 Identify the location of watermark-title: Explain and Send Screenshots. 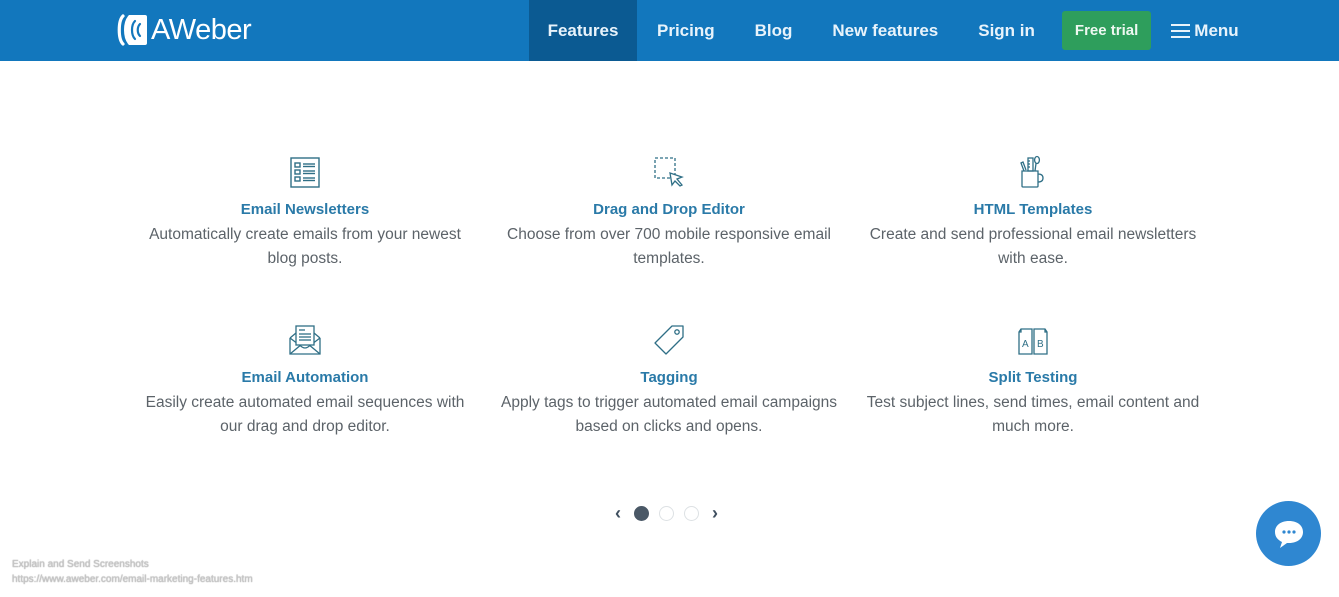
(80, 564).